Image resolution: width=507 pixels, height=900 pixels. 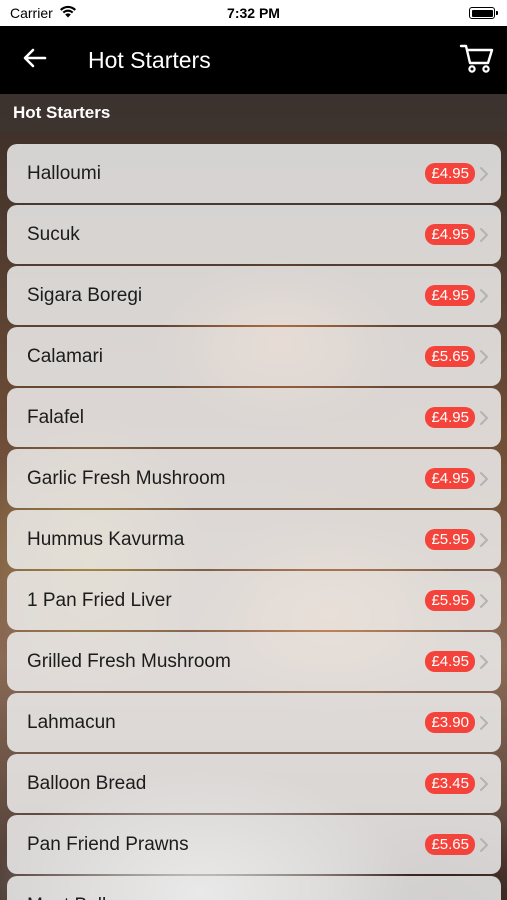 What do you see at coordinates (450, 783) in the screenshot?
I see `price-badge: £3.45` at bounding box center [450, 783].